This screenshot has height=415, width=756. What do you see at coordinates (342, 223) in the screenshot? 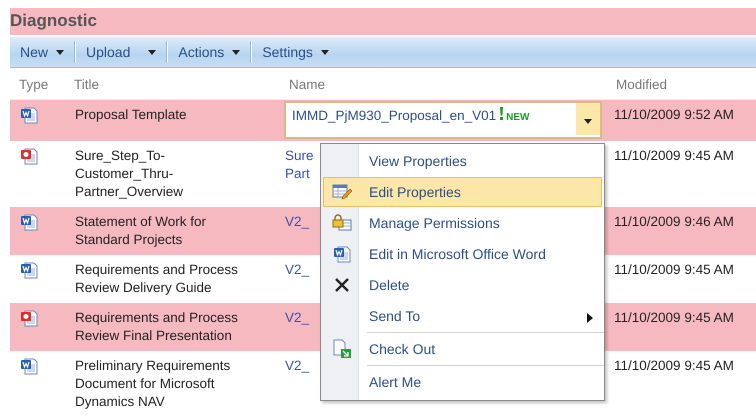
I see `lock-icon` at bounding box center [342, 223].